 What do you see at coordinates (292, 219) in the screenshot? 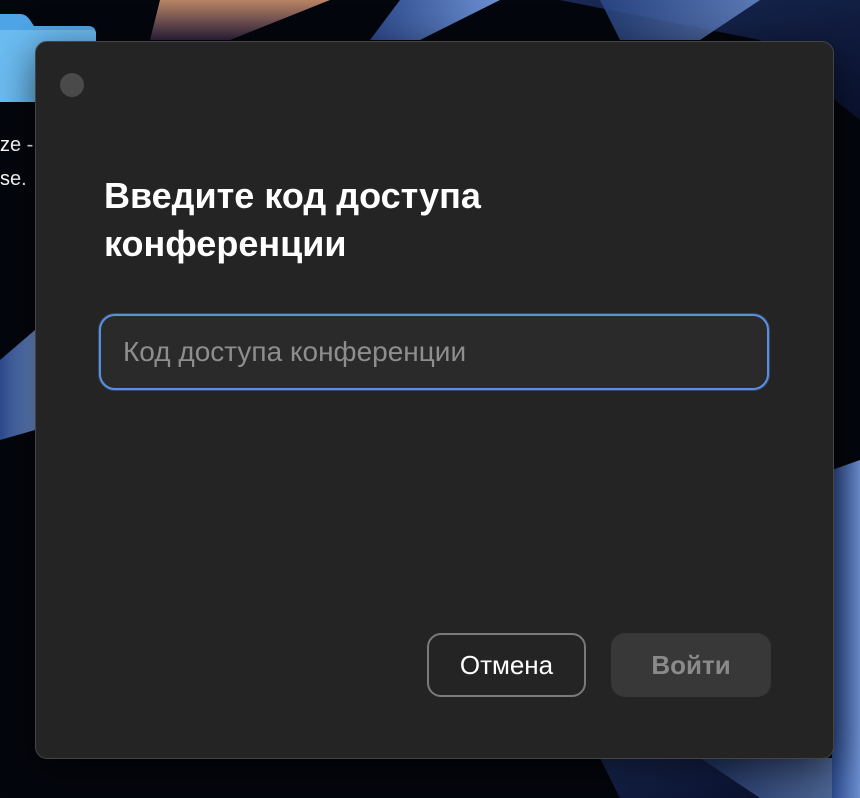
I see `dialog-title: Введите код доступа конференции` at bounding box center [292, 219].